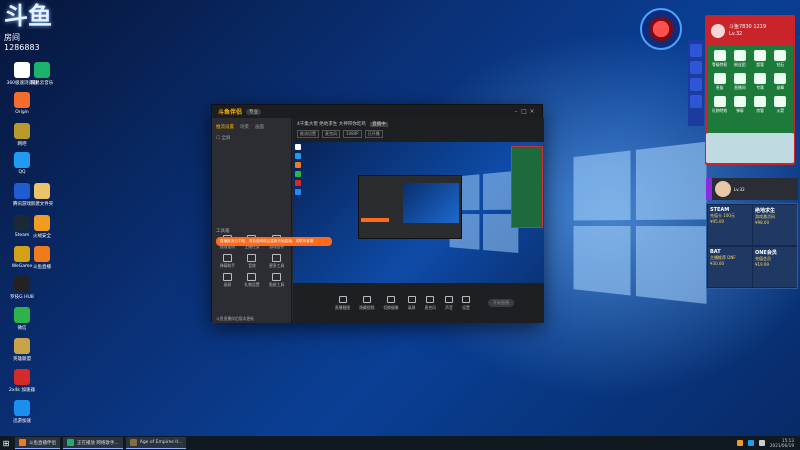 Image resolution: width=800 pixels, height=450 pixels. What do you see at coordinates (718, 31) in the screenshot?
I see `avatar` at bounding box center [718, 31].